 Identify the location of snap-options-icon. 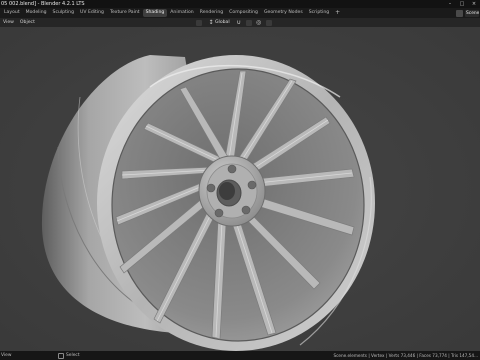
(248, 22).